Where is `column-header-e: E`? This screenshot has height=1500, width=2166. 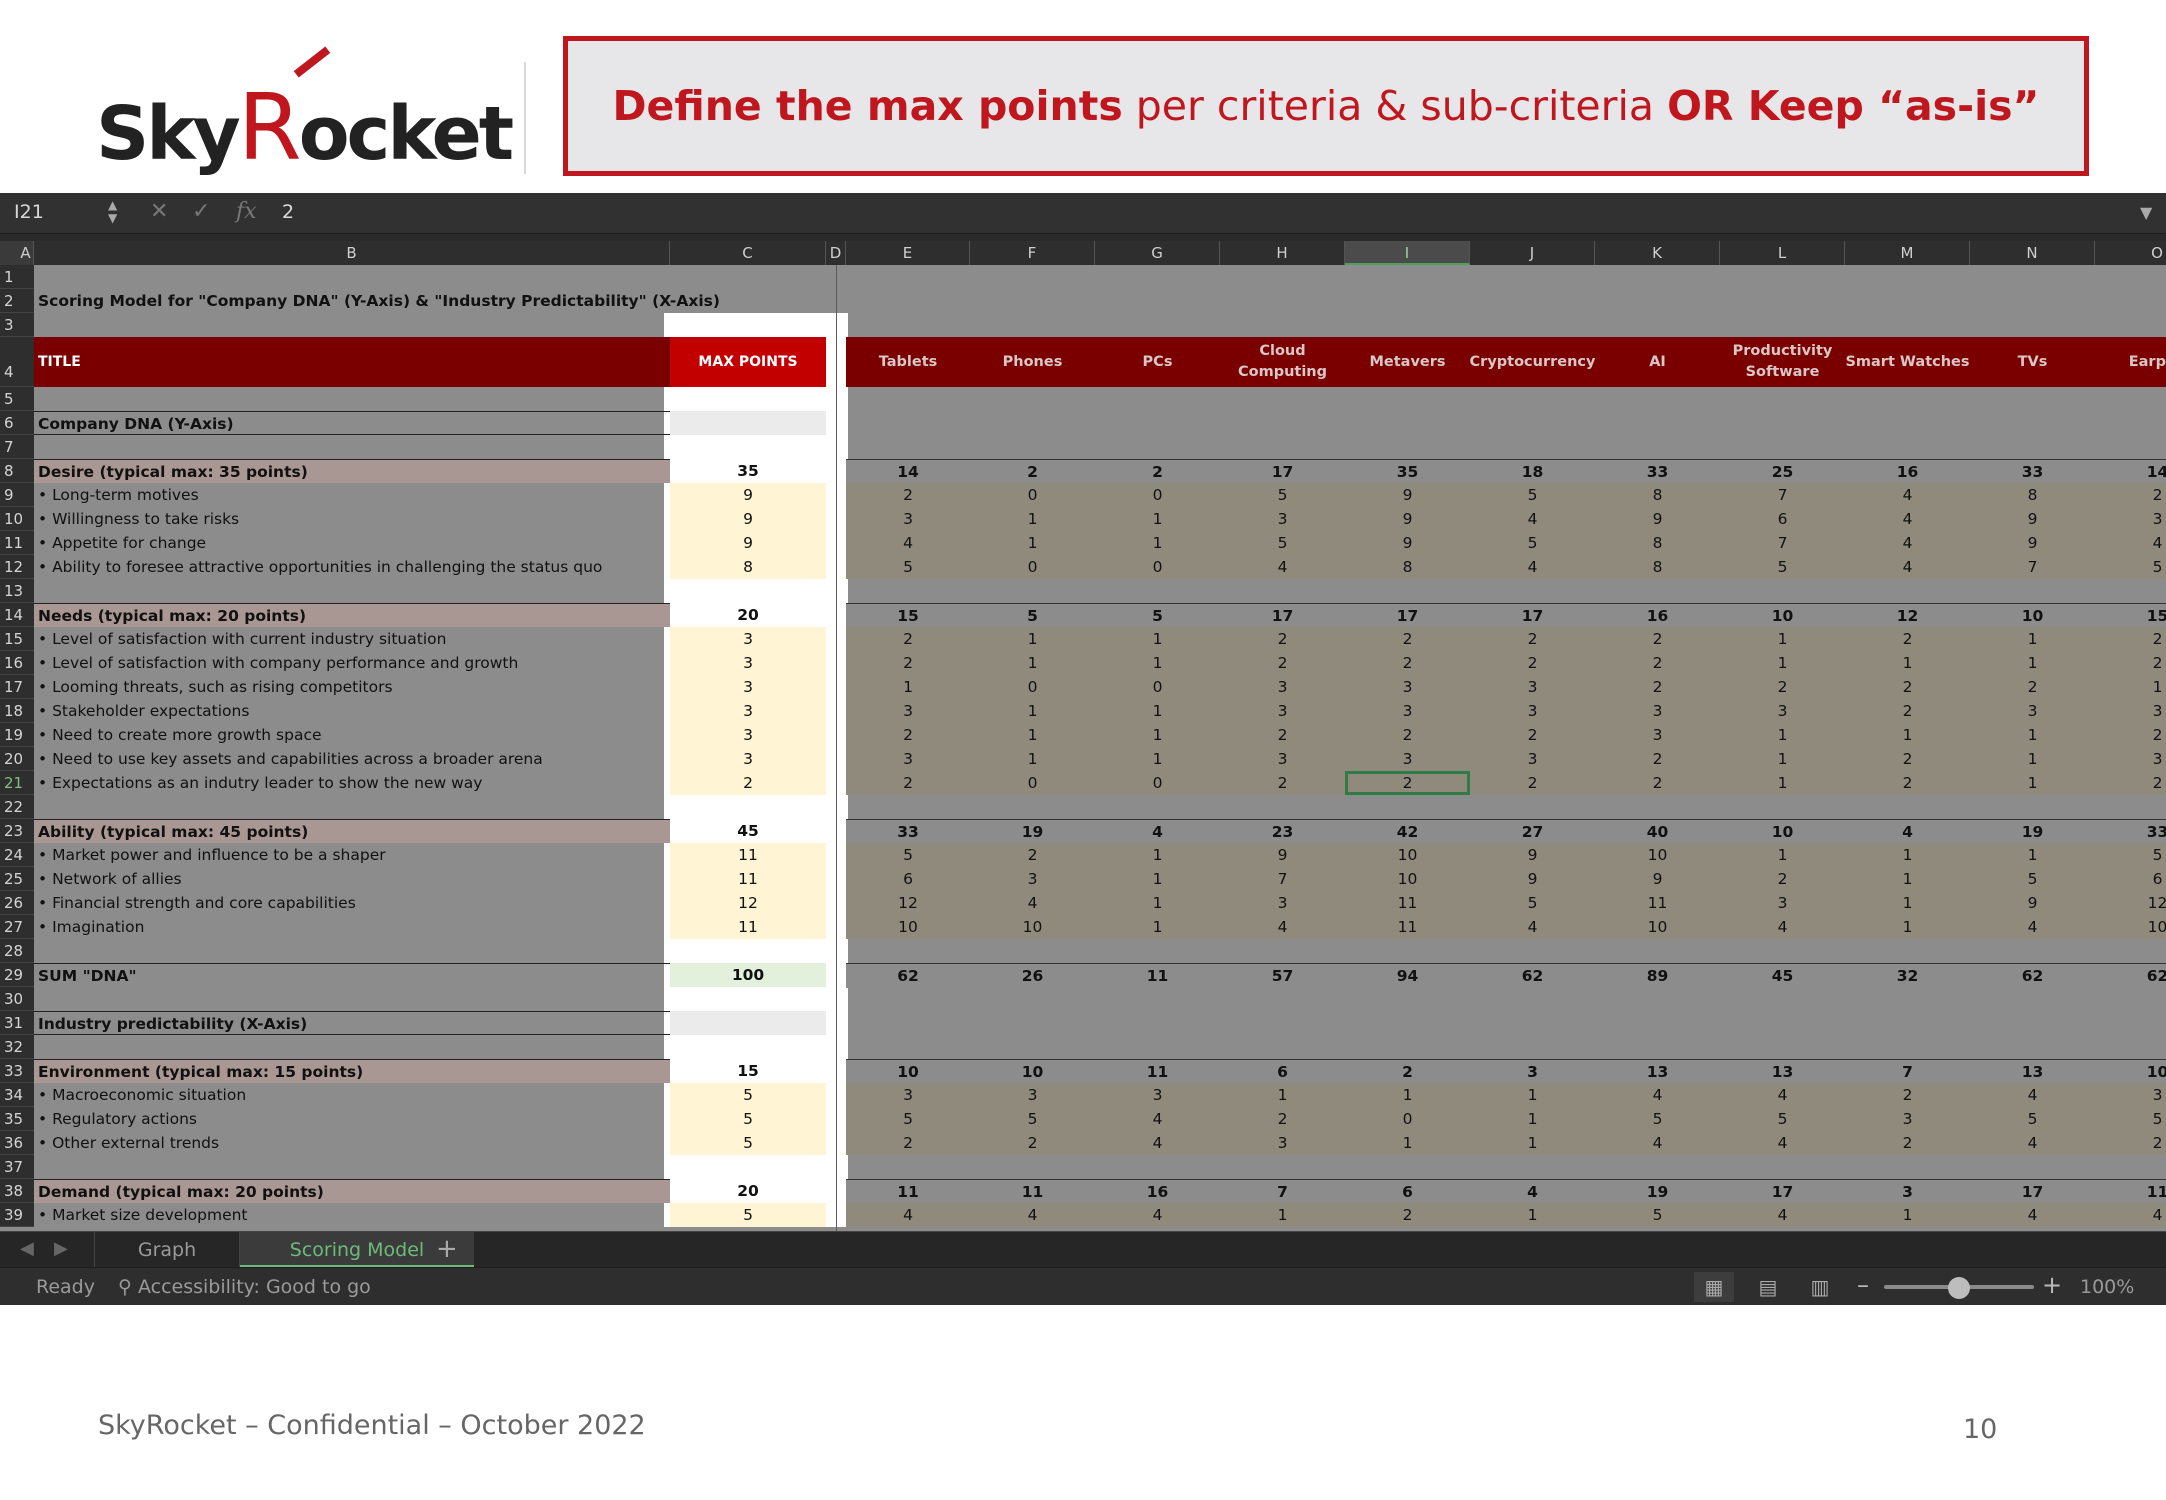
column-header-e: E is located at coordinates (908, 253).